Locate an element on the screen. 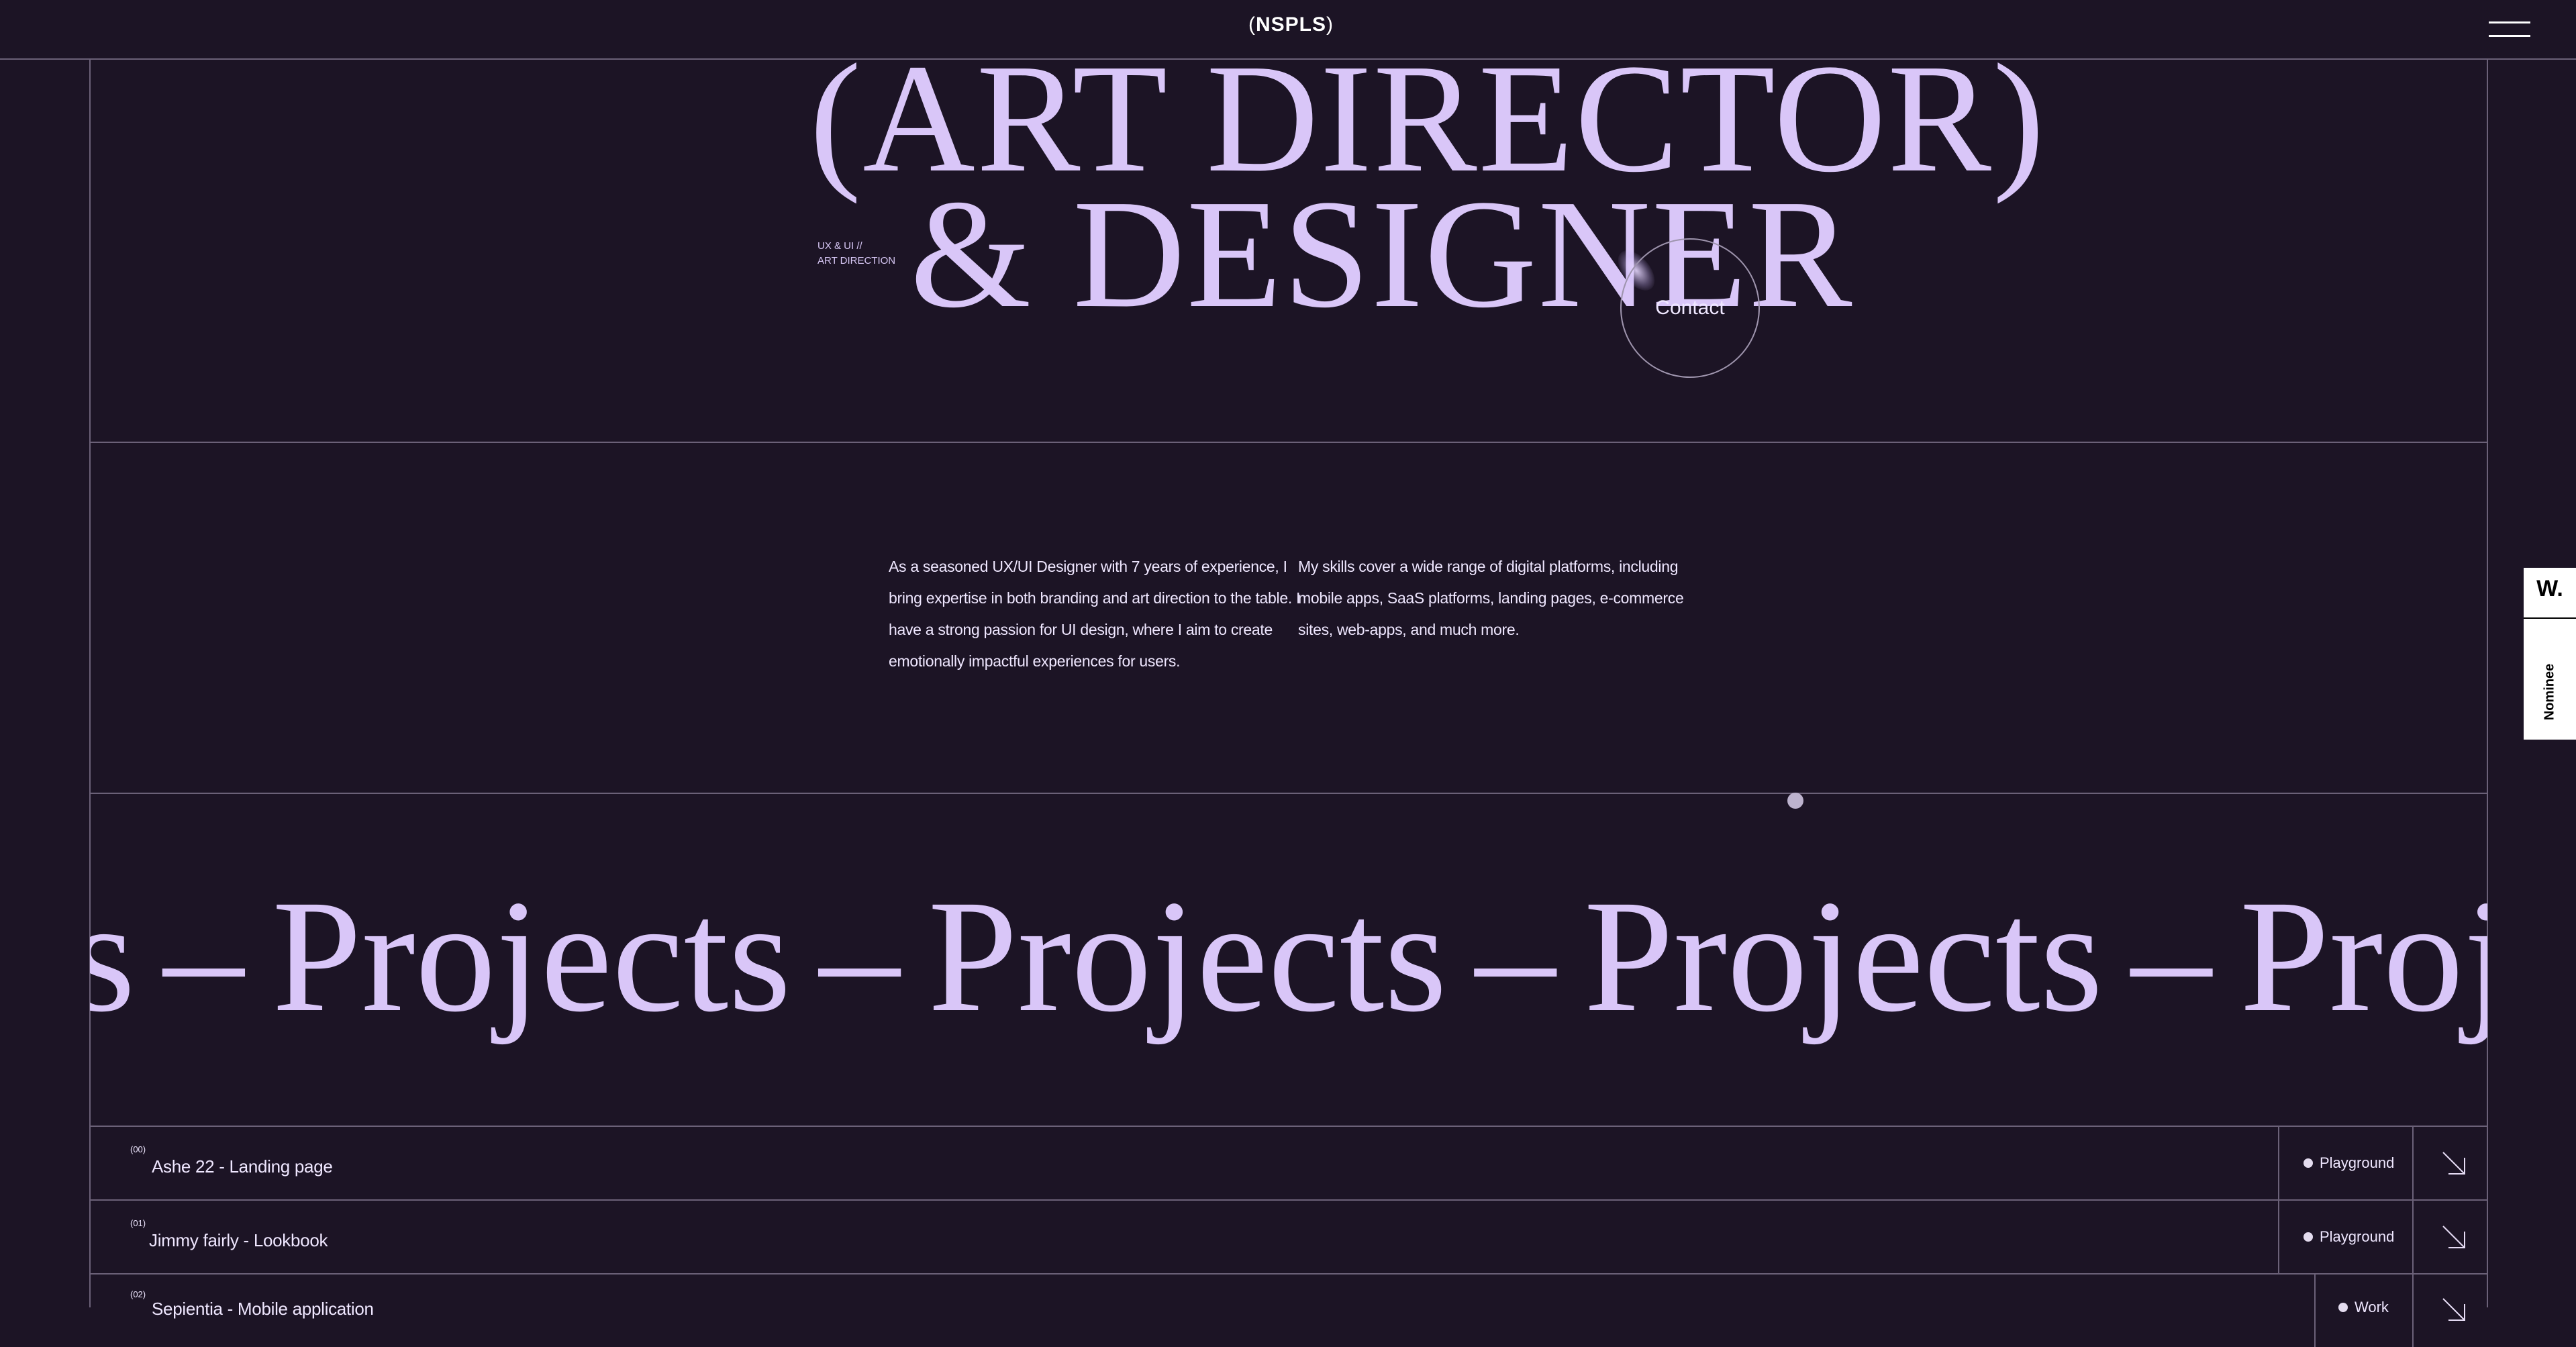 This screenshot has height=1347, width=2576. hero-tagline-line1: UX & UI // is located at coordinates (840, 246).